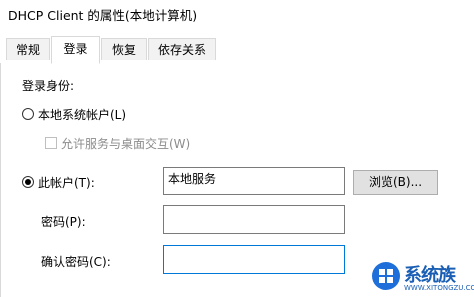 The height and width of the screenshot is (297, 474). I want to click on logon-as-label: 登录身份:, so click(48, 86).